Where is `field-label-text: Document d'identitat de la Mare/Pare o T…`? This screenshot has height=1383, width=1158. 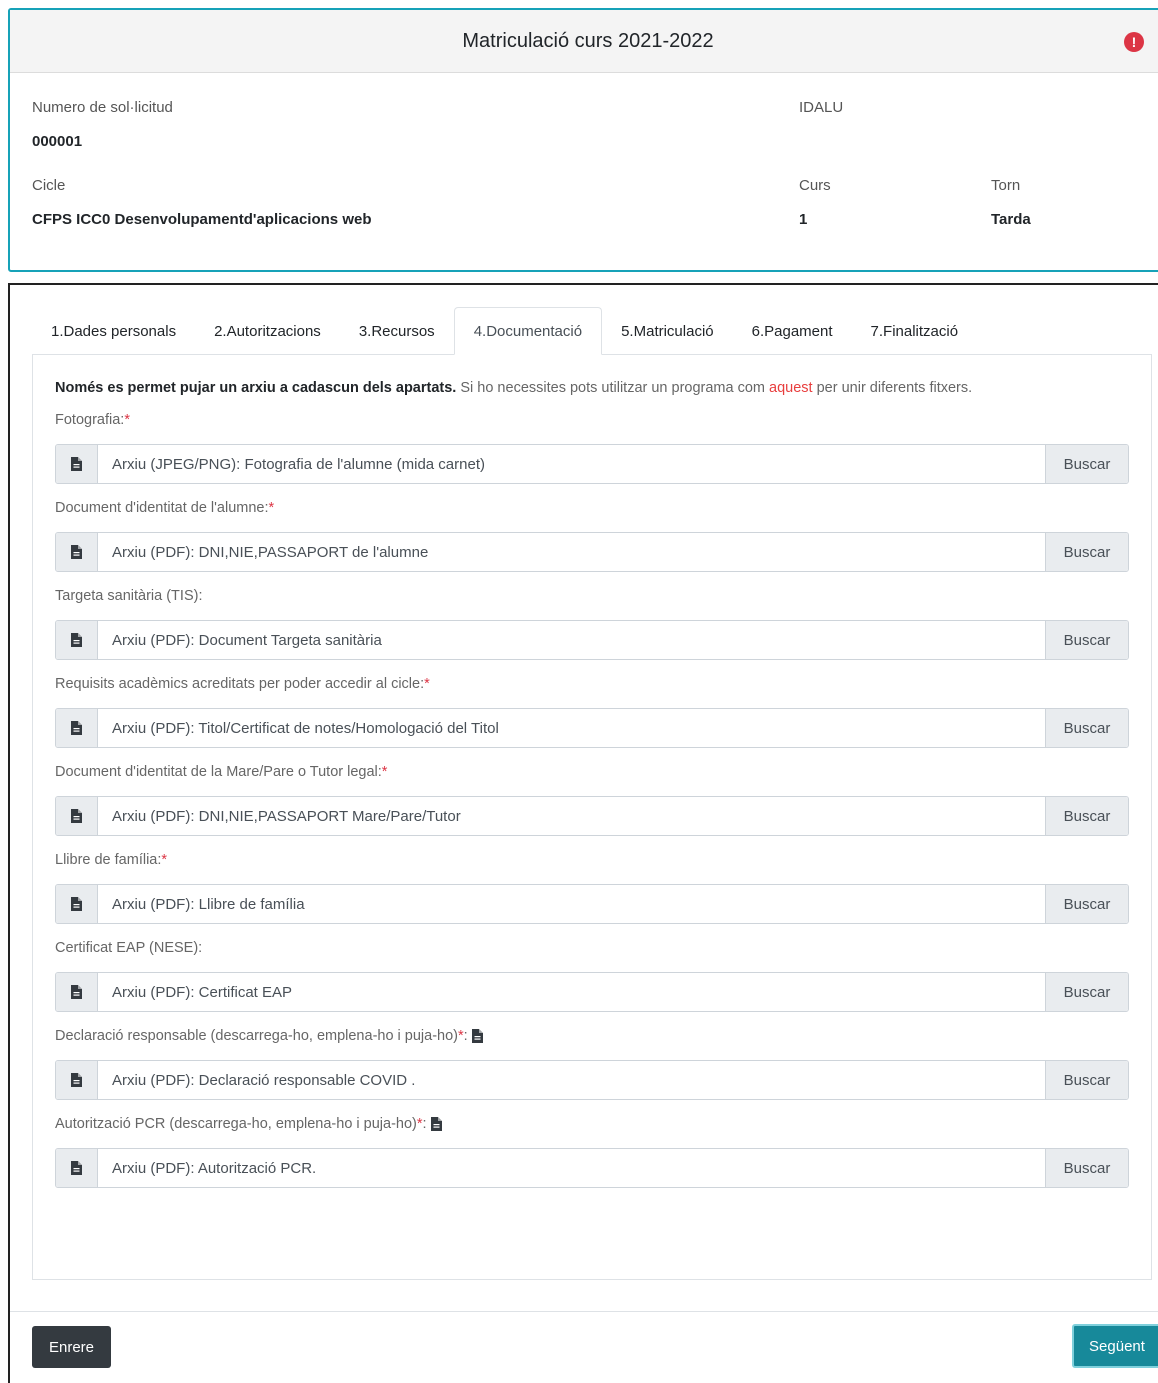
field-label-text: Document d'identitat de la Mare/Pare o T… is located at coordinates (218, 772).